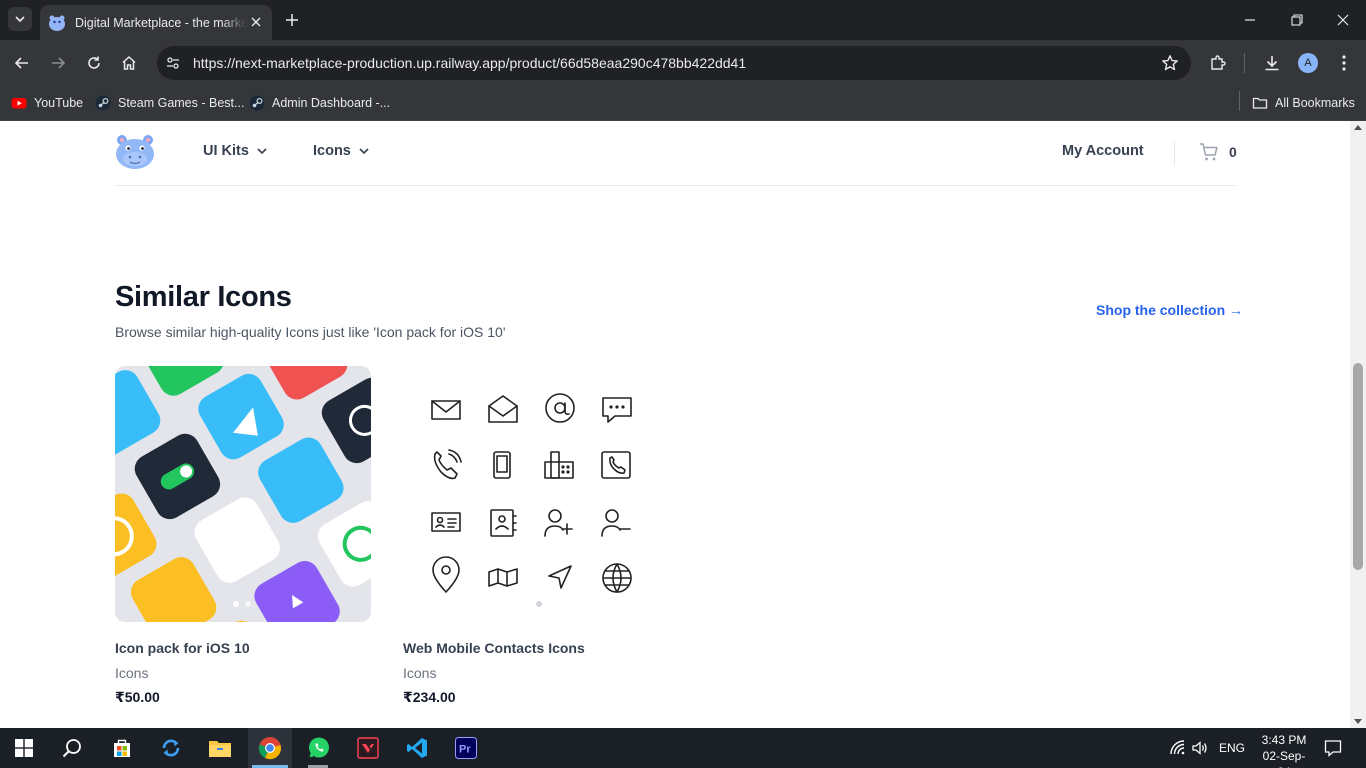 This screenshot has width=1366, height=768. Describe the element at coordinates (1333, 748) in the screenshot. I see `notifications-icon` at that location.